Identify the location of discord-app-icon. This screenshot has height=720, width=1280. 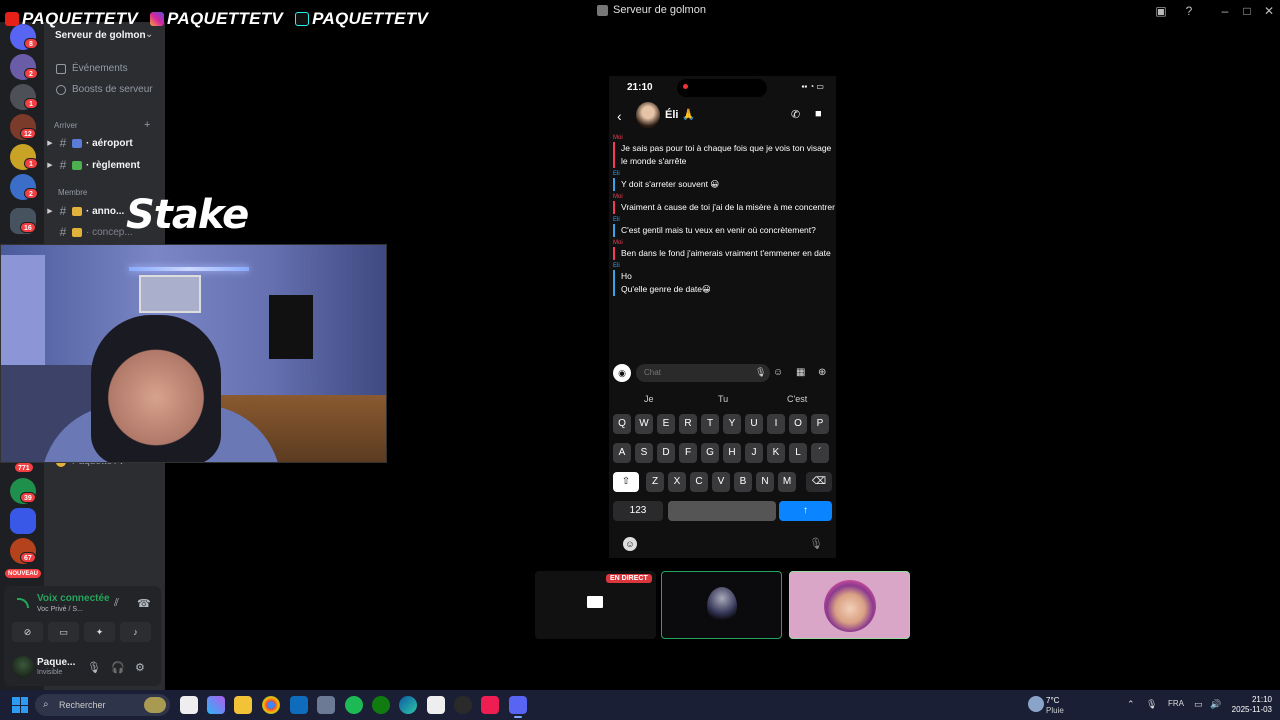
(518, 707).